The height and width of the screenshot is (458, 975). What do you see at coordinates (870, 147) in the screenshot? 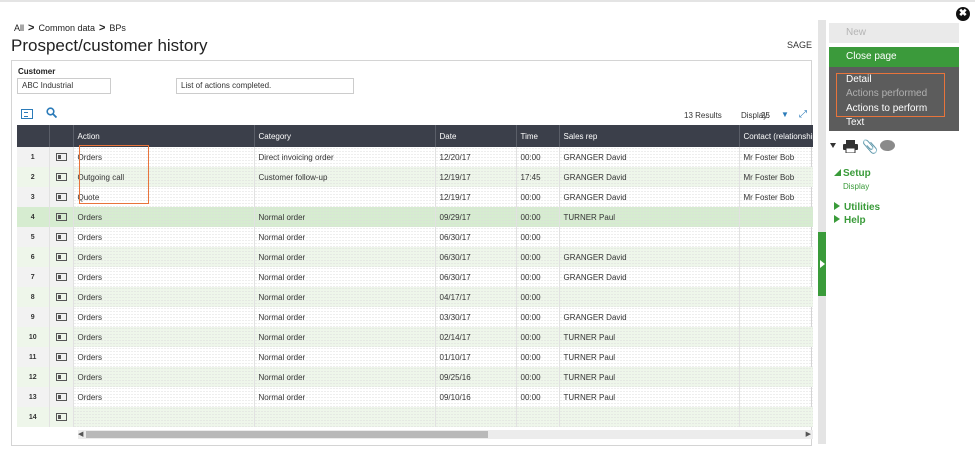
I see `paperclip-icon: 📎` at bounding box center [870, 147].